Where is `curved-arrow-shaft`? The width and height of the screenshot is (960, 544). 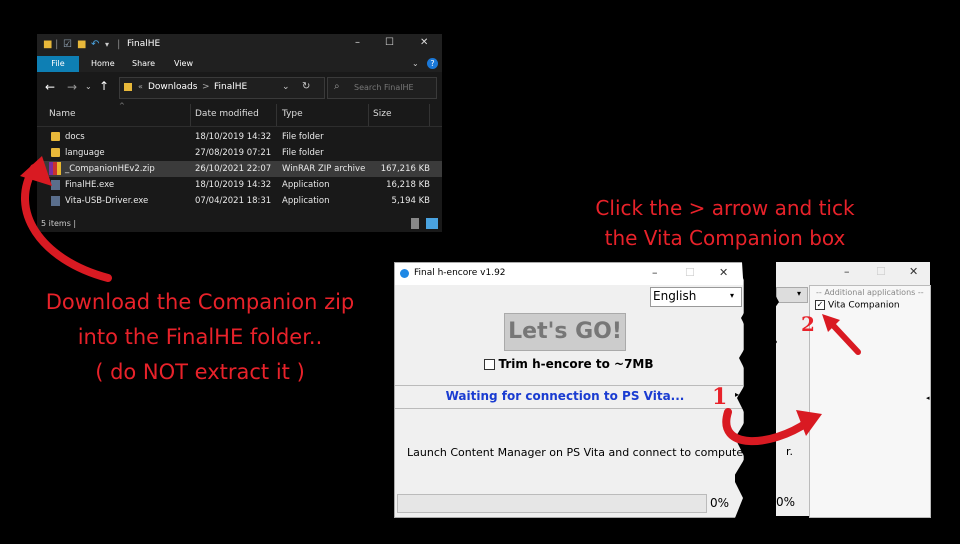 curved-arrow-shaft is located at coordinates (767, 426).